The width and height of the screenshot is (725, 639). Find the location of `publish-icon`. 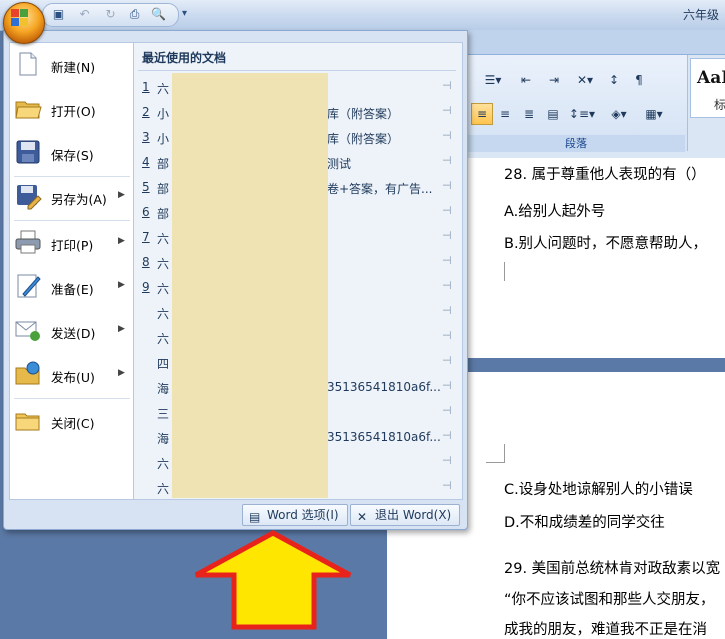

publish-icon is located at coordinates (27, 373).